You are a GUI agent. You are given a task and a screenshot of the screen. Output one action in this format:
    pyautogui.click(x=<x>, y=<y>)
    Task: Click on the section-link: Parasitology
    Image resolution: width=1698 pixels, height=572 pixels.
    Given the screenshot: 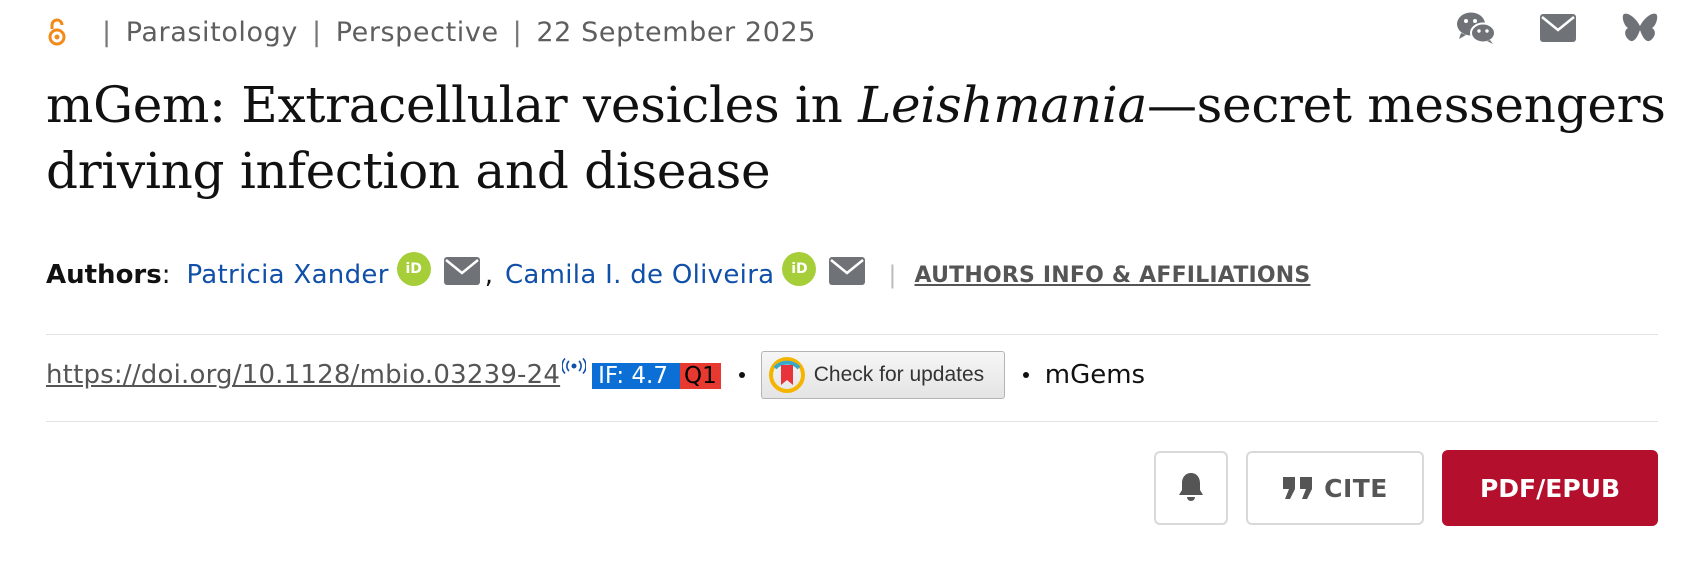 What is the action you would take?
    pyautogui.click(x=212, y=32)
    